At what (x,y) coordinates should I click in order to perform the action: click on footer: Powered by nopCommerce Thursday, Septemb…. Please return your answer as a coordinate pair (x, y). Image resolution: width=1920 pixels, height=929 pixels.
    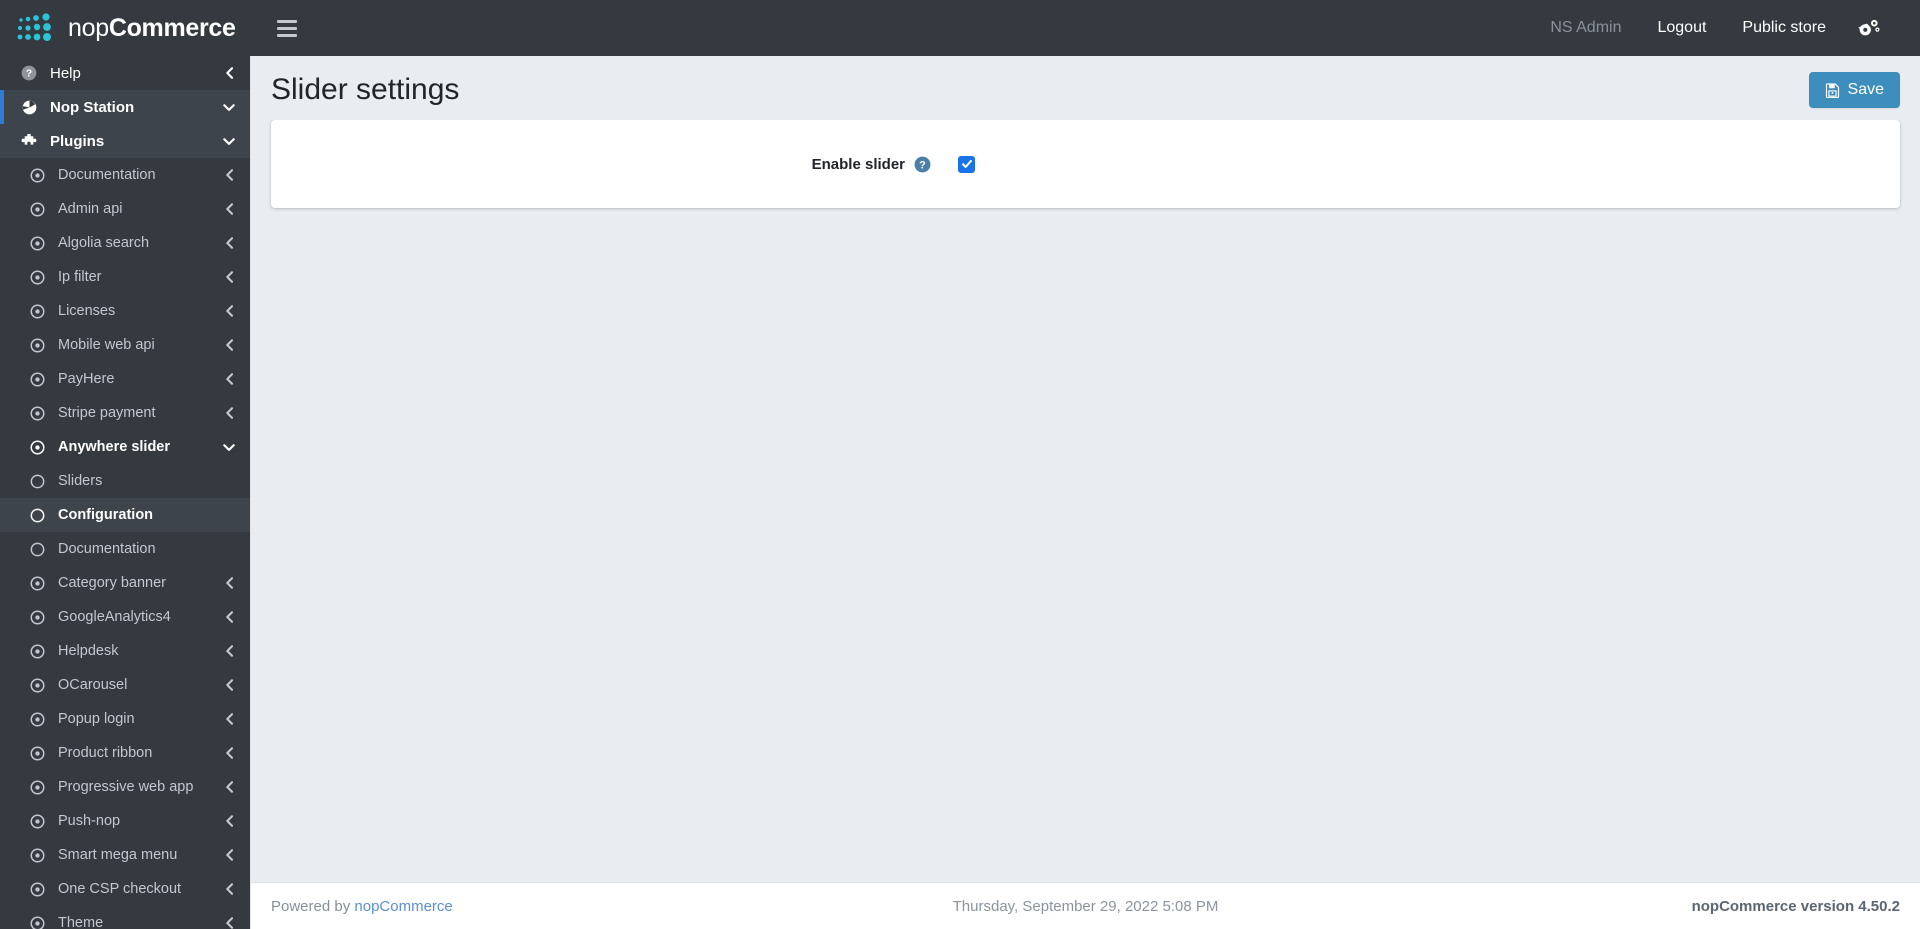
    Looking at the image, I should click on (1085, 905).